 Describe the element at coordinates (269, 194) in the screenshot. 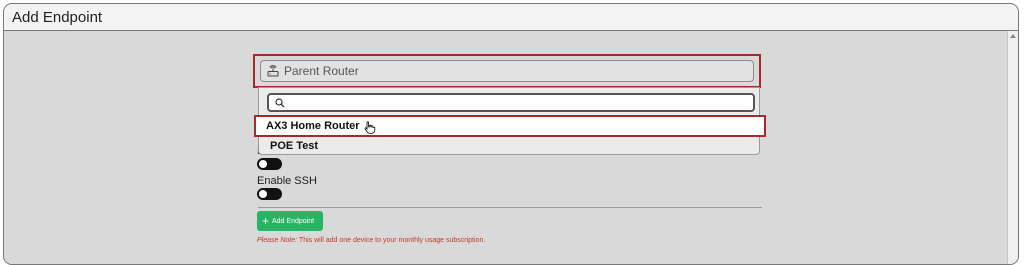

I see `enable-ssh-toggle` at that location.